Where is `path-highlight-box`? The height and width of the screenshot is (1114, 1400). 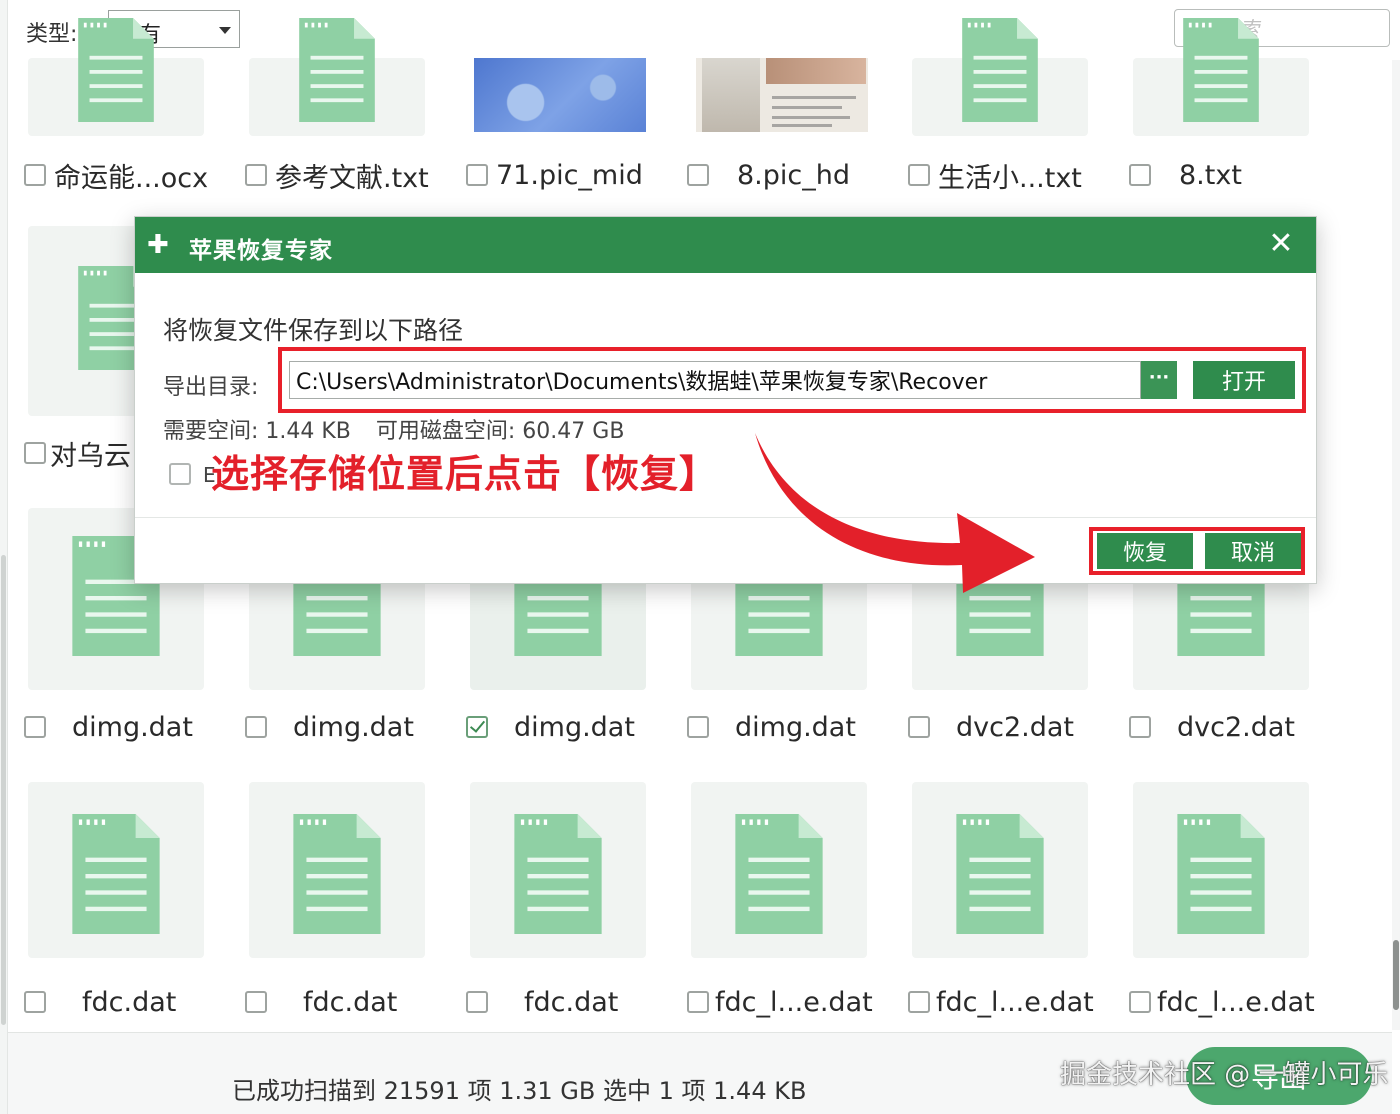 path-highlight-box is located at coordinates (792, 380).